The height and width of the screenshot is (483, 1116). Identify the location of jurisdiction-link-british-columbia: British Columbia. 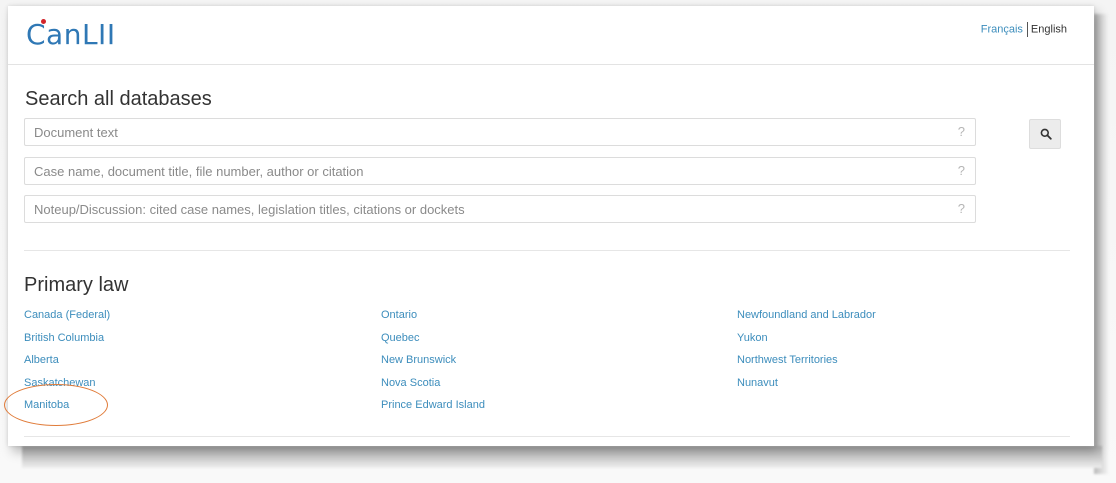
(67, 342).